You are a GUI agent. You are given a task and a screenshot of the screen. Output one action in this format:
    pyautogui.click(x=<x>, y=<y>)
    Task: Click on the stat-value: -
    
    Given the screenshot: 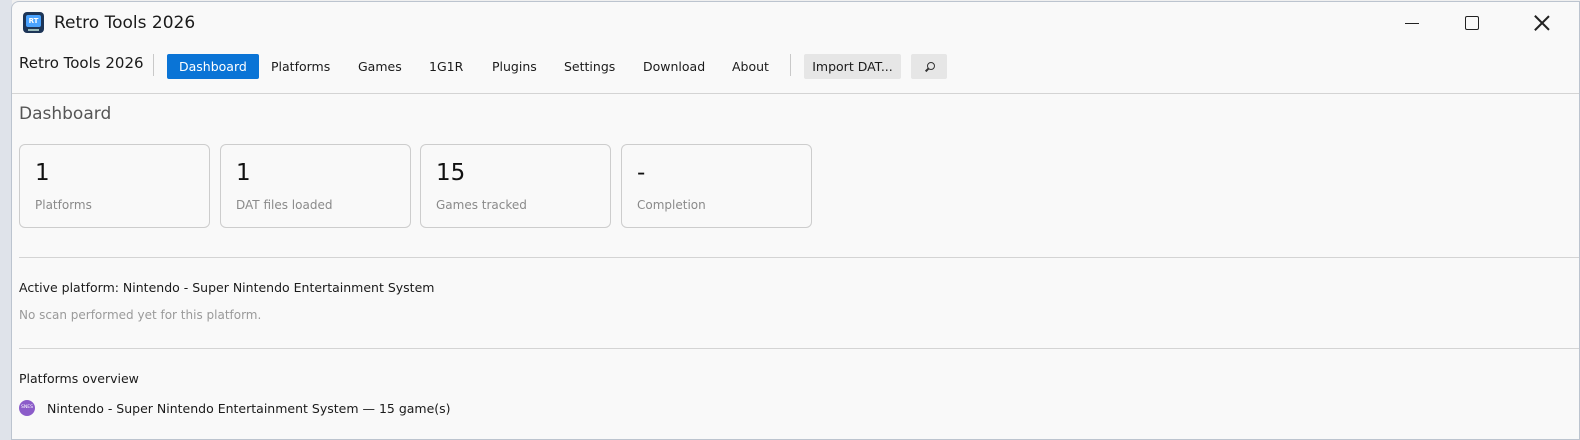 What is the action you would take?
    pyautogui.click(x=641, y=173)
    